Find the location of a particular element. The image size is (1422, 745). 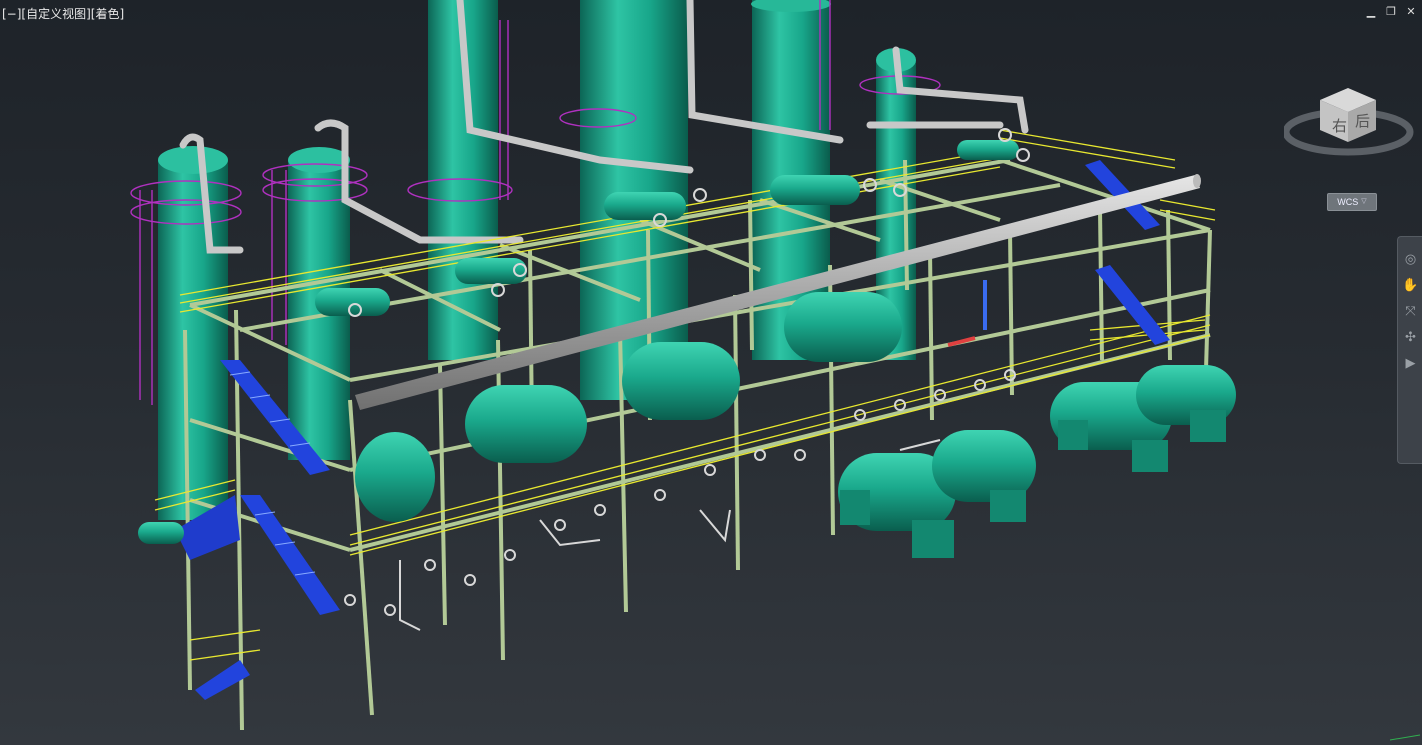

viewcube: 右 后 is located at coordinates (1350, 116).